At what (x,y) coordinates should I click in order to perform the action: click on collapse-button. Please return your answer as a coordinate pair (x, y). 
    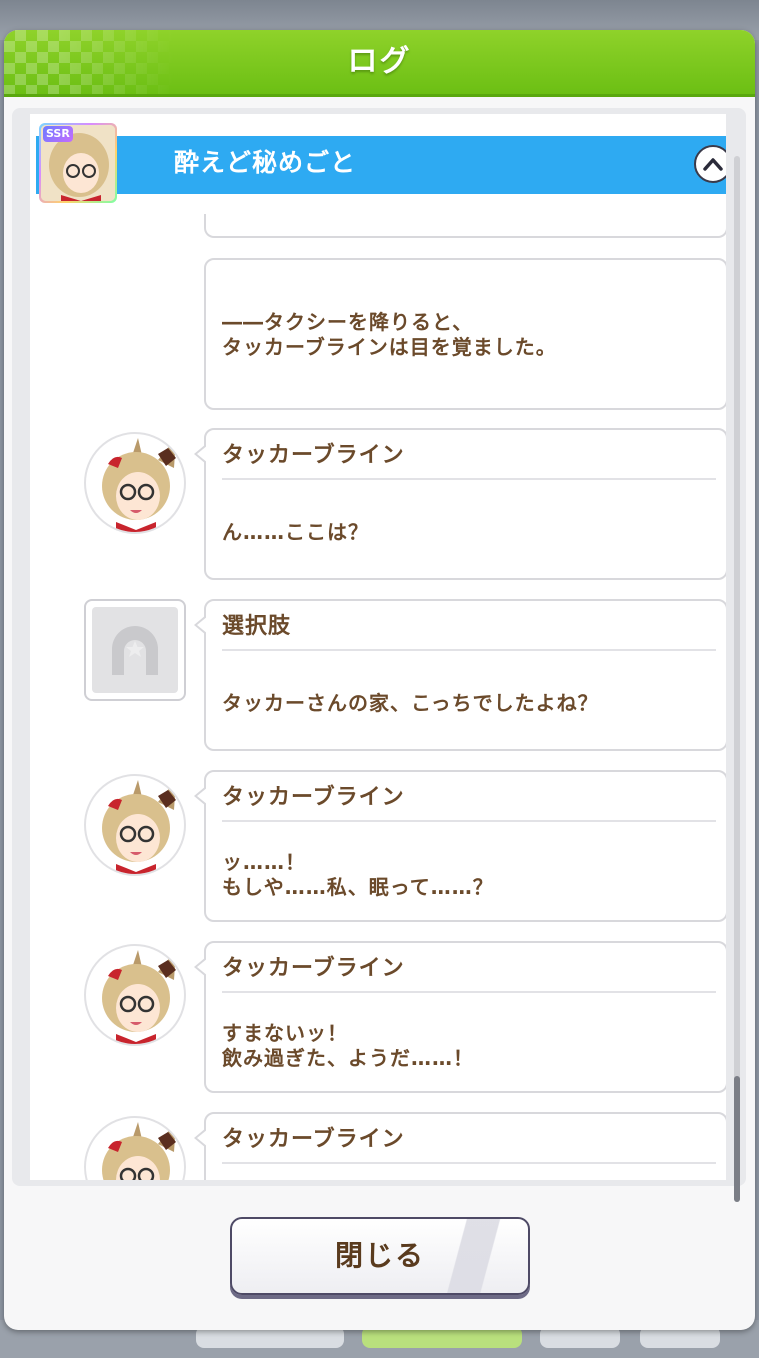
    Looking at the image, I should click on (710, 164).